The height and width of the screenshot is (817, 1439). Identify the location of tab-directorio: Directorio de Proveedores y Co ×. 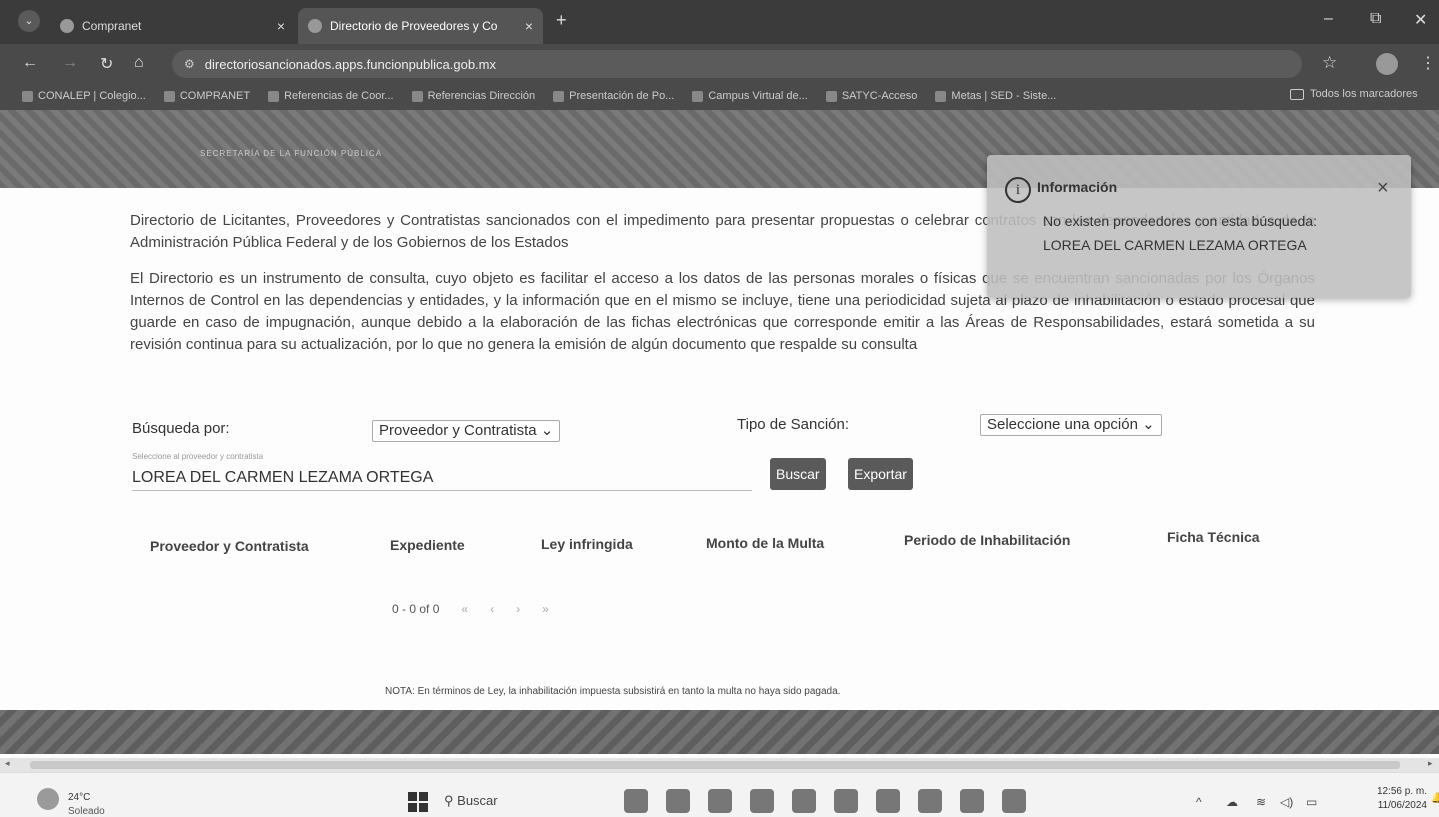
(420, 26).